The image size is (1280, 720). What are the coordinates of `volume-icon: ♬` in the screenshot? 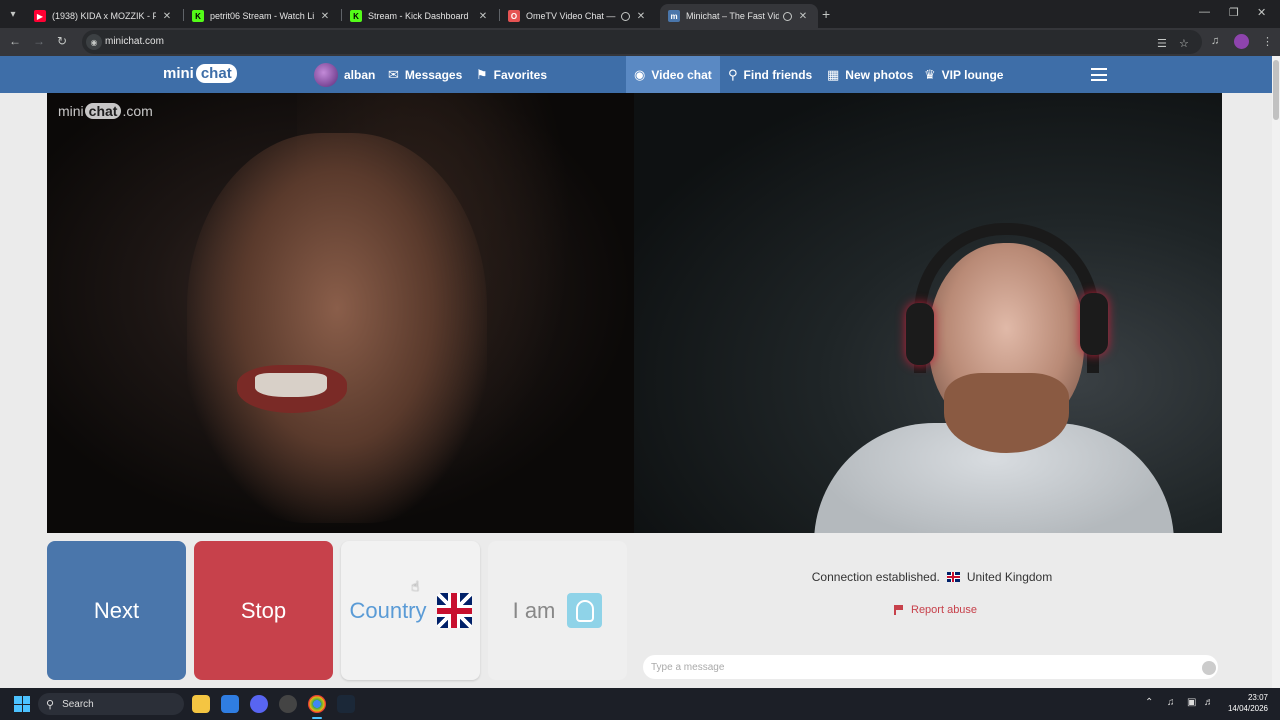 It's located at (1209, 702).